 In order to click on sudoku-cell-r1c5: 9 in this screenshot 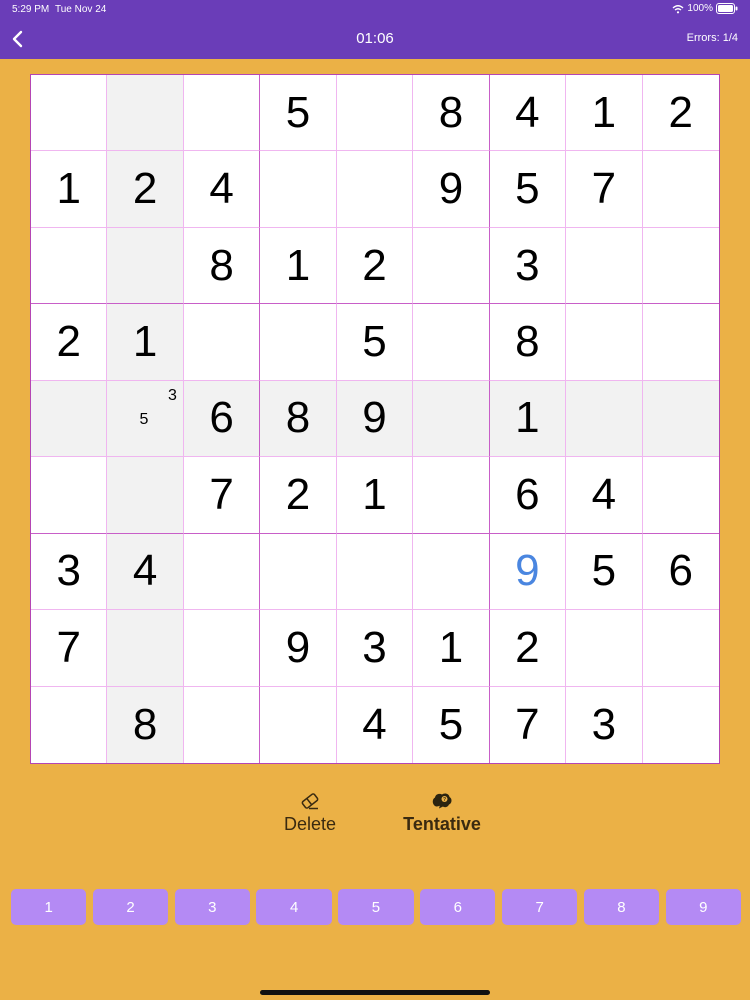, I will do `click(451, 189)`.